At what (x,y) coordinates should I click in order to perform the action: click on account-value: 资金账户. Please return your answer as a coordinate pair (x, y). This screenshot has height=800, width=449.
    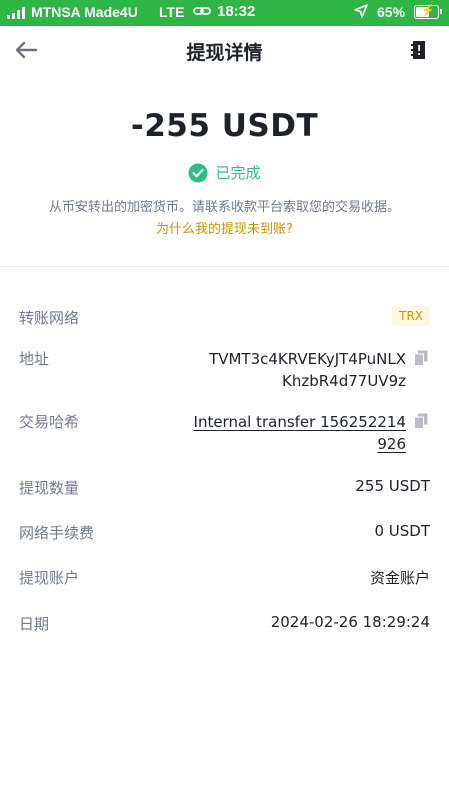
    Looking at the image, I should click on (399, 578).